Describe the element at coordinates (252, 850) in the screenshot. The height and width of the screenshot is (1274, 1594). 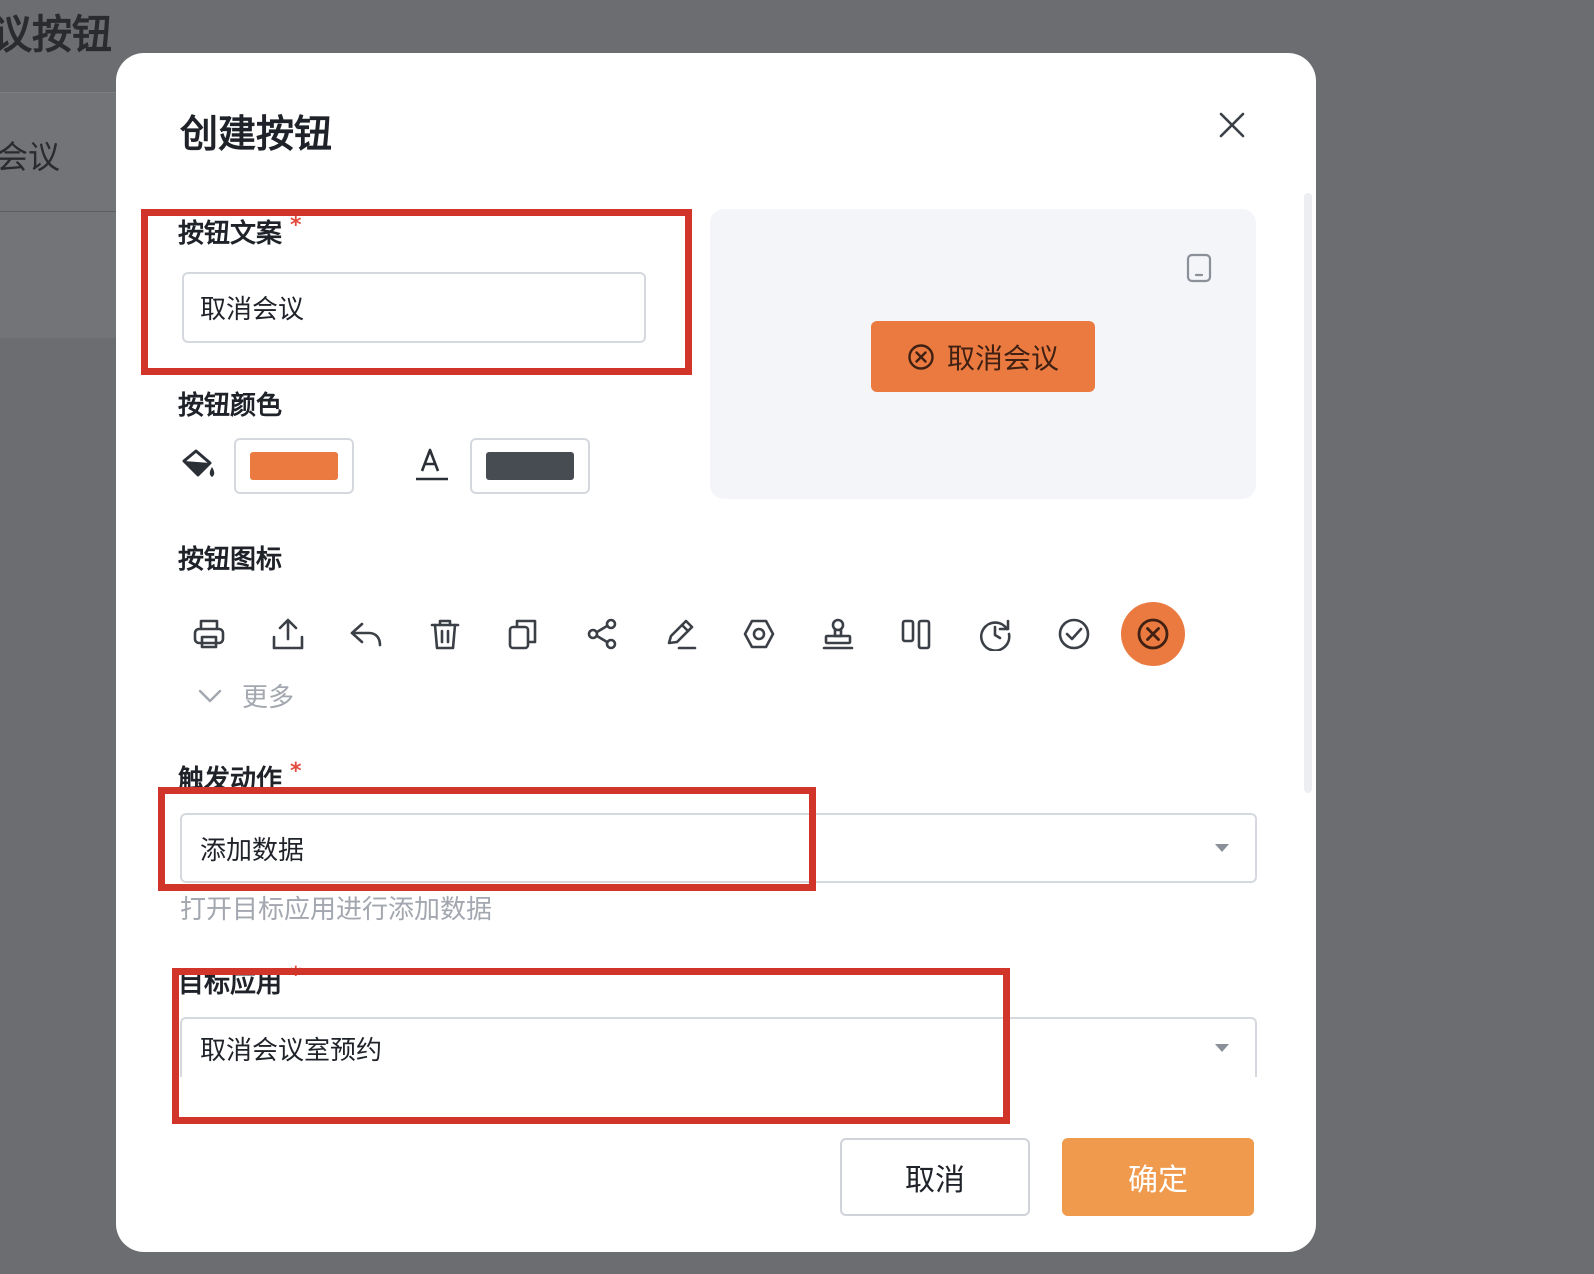
I see `trigger-action-value: 添加数据` at that location.